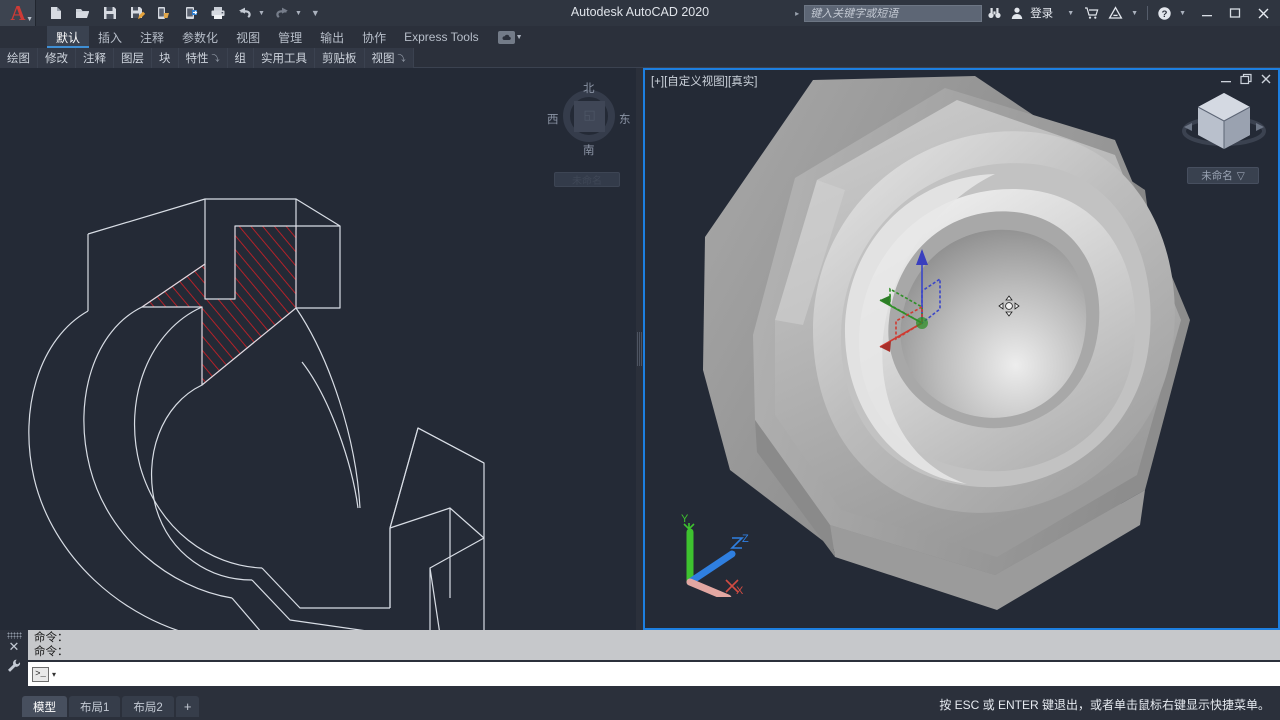 Image resolution: width=1280 pixels, height=720 pixels. I want to click on ribbon-tab-collaborate: 协作, so click(374, 37).